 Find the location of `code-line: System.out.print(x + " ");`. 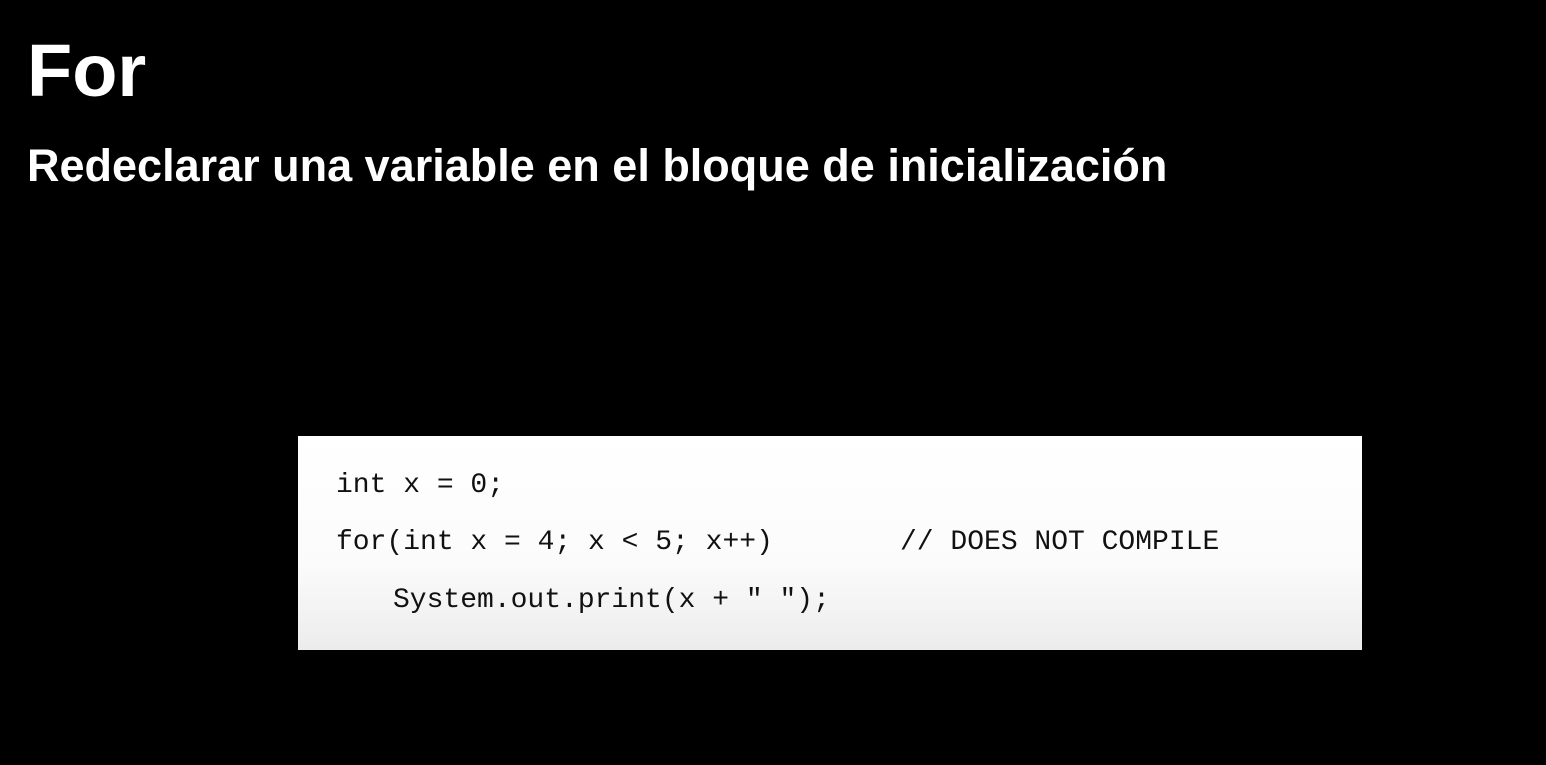

code-line: System.out.print(x + " "); is located at coordinates (611, 600).